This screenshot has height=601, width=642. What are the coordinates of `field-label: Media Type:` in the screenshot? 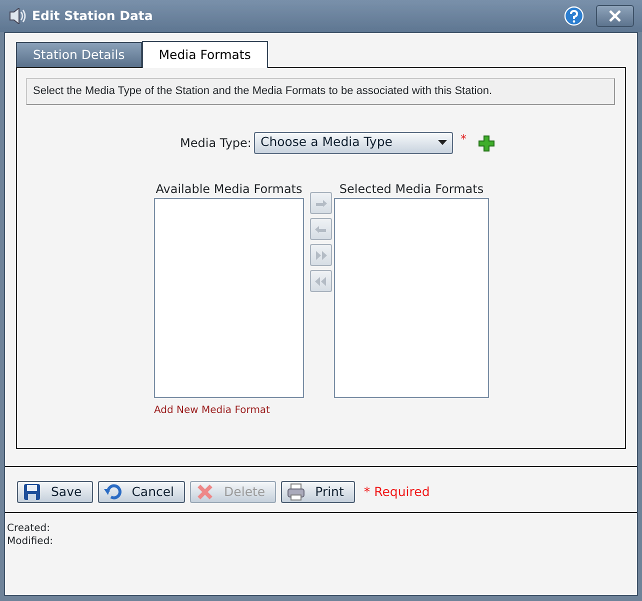 It's located at (216, 143).